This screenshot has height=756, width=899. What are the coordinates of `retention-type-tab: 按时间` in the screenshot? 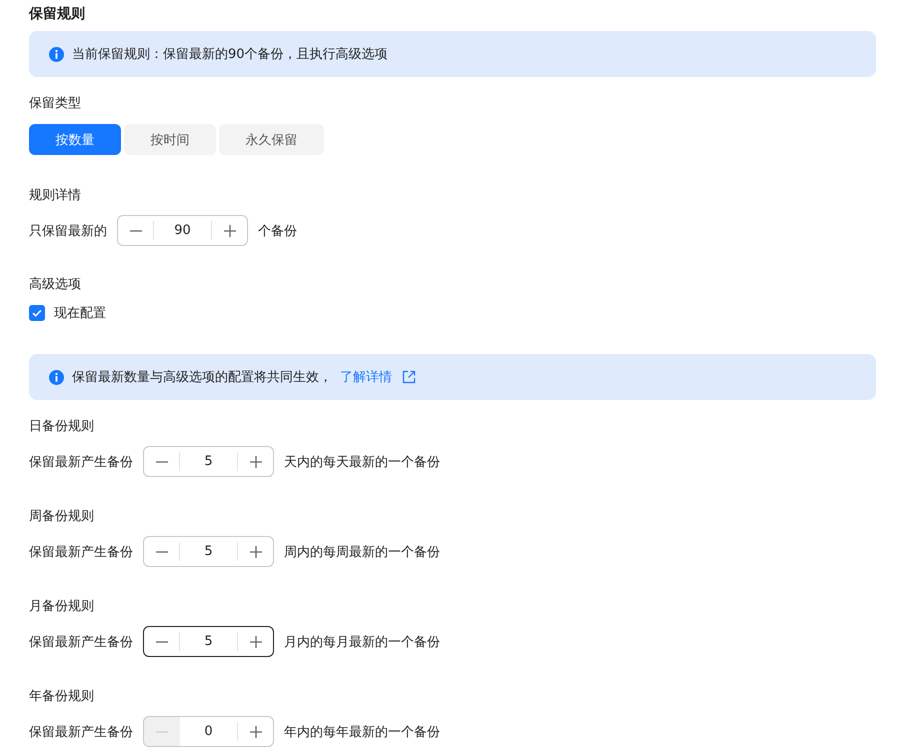 It's located at (170, 139).